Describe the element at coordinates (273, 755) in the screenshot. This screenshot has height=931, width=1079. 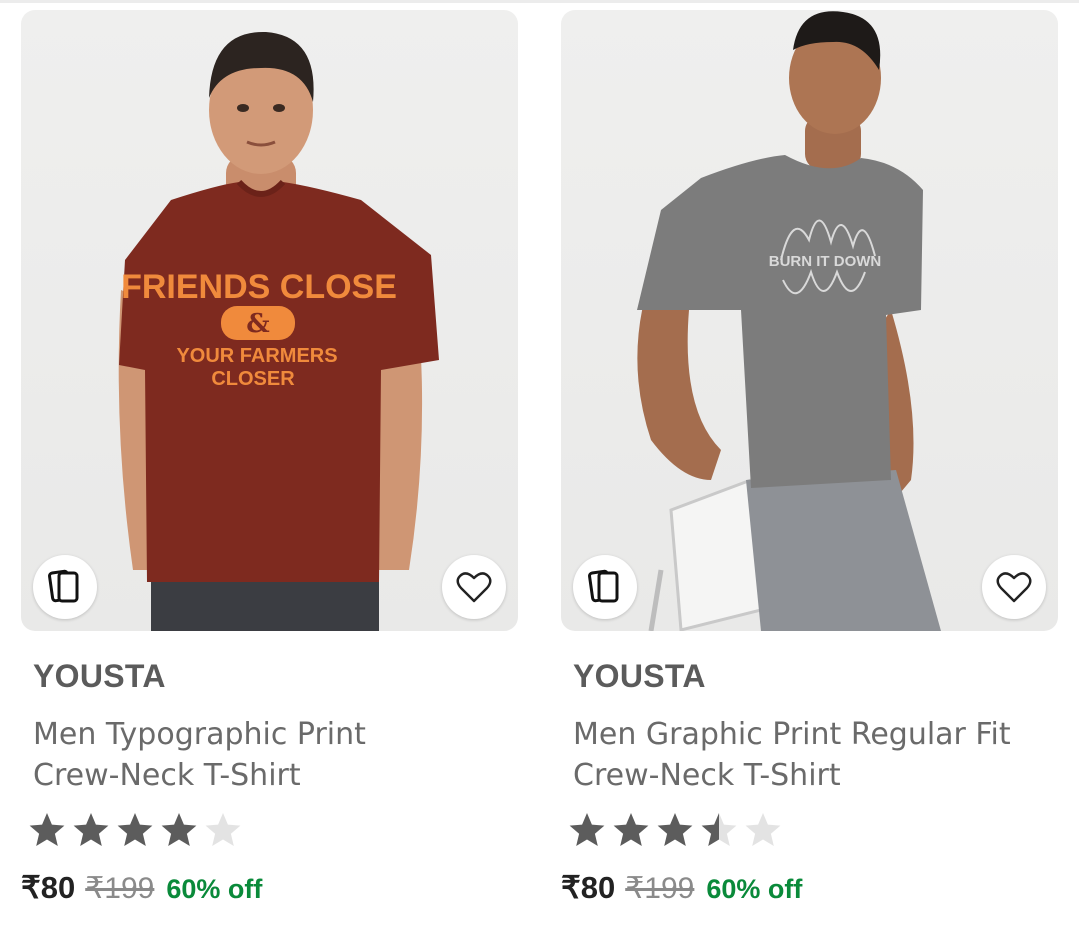
I see `product-title: Men Typographic Print Crew-Neck T-Shirt` at that location.